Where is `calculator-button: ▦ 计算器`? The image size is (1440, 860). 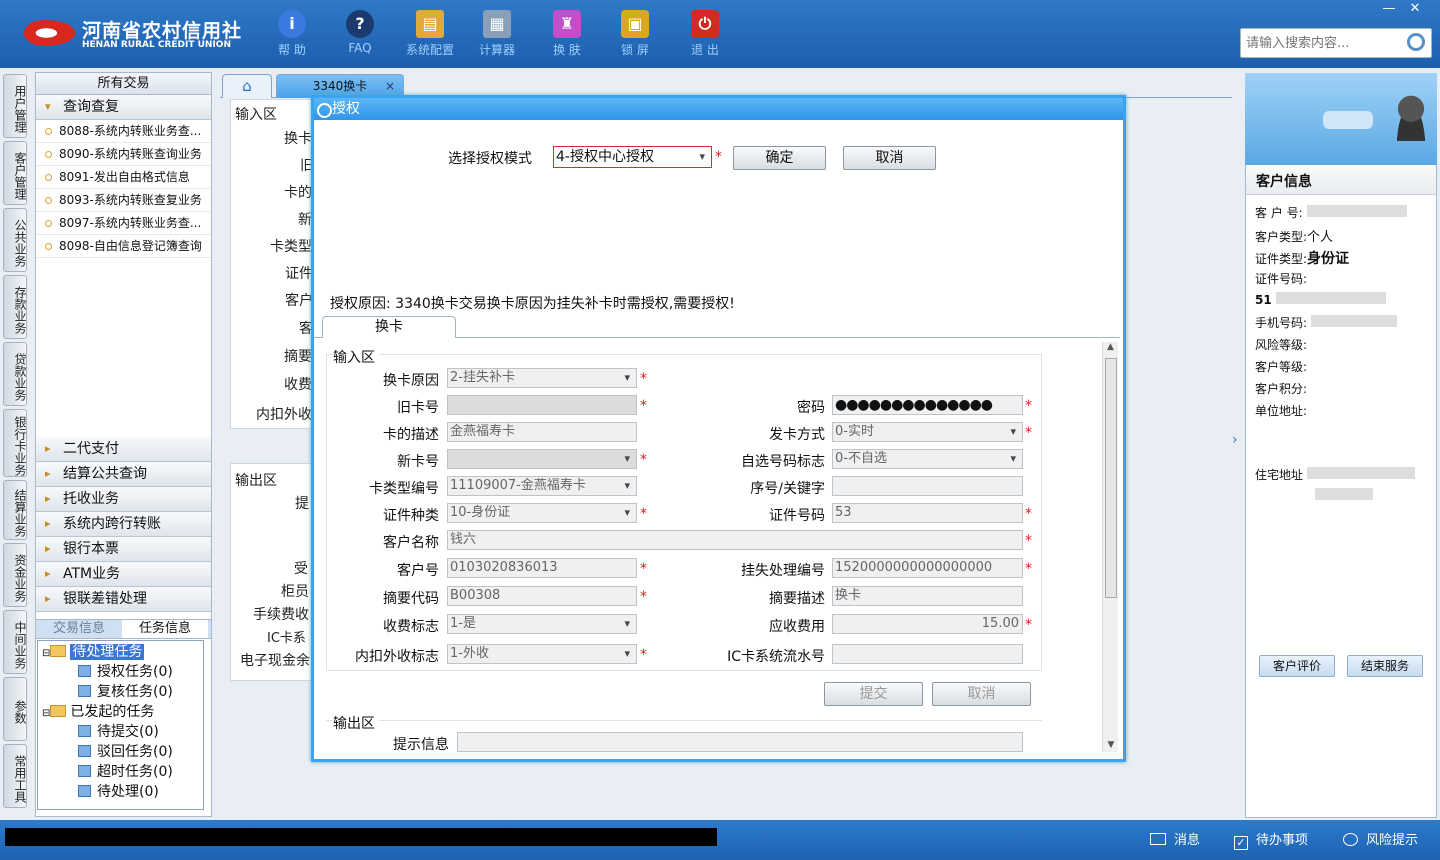
calculator-button: ▦ 计算器 is located at coordinates (497, 36).